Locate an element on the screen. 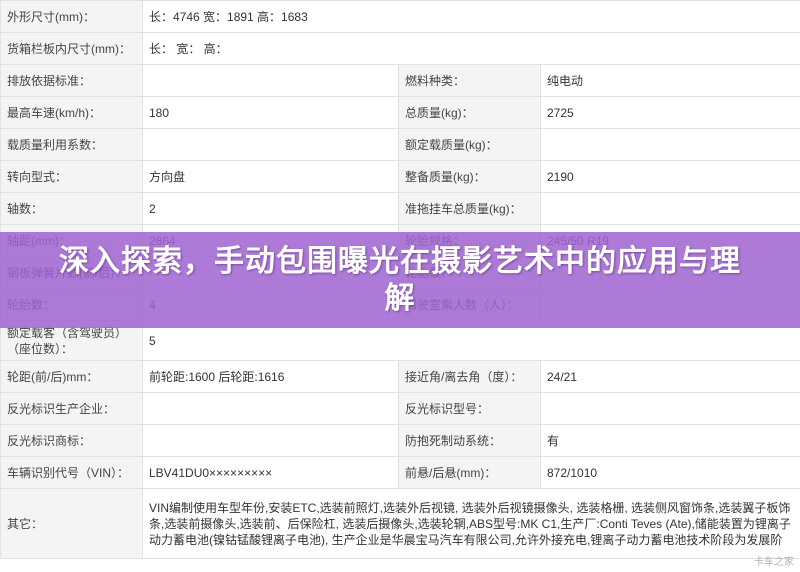  spec-row: 轴数： 2 准拖挂车总质量(kg)： is located at coordinates (400, 208).